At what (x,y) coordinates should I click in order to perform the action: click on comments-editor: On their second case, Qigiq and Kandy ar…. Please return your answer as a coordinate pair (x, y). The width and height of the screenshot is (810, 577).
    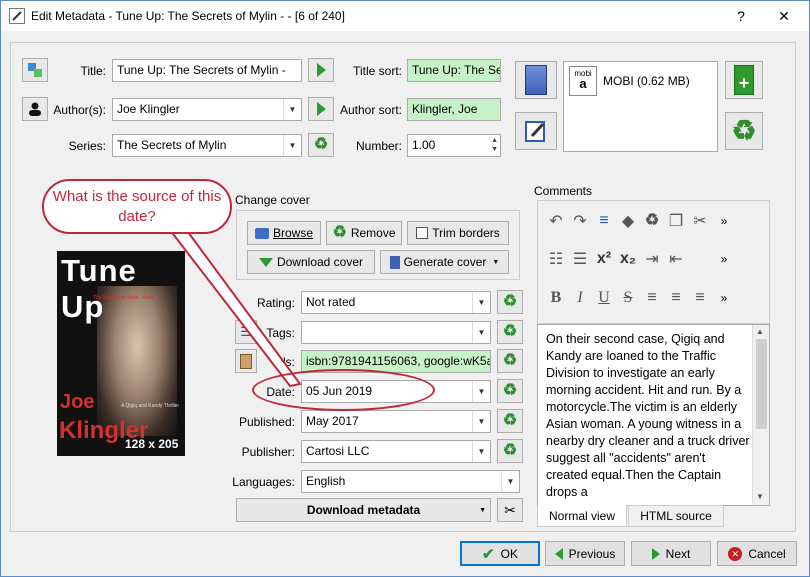
    Looking at the image, I should click on (653, 415).